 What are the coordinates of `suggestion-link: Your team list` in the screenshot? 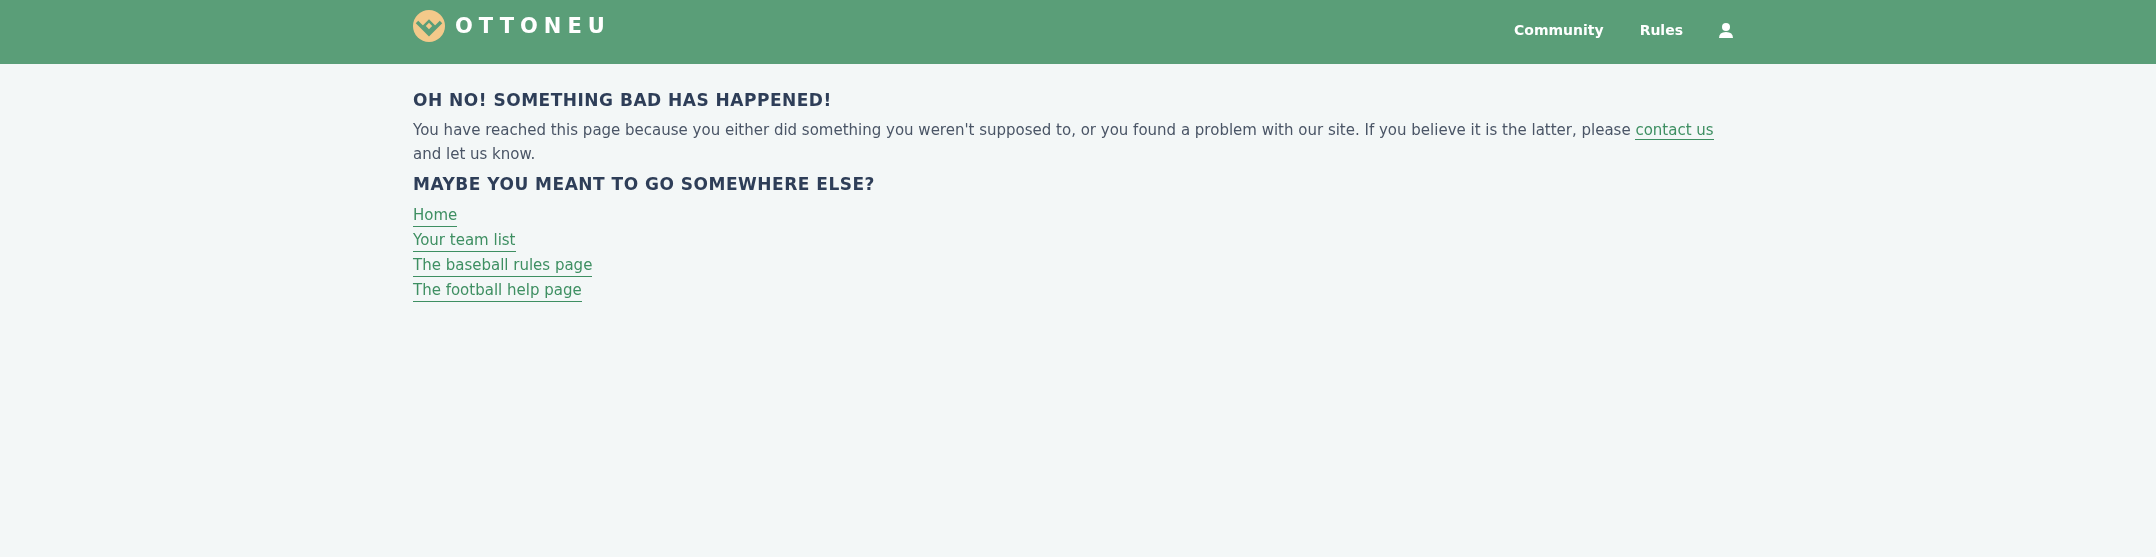 It's located at (464, 240).